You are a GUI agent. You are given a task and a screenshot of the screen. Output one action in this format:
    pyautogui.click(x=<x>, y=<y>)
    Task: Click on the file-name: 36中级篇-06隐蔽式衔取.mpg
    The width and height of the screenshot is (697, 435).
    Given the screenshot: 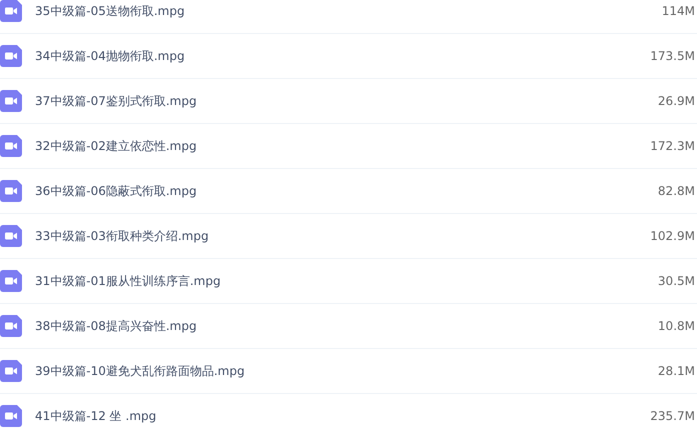 What is the action you would take?
    pyautogui.click(x=116, y=191)
    